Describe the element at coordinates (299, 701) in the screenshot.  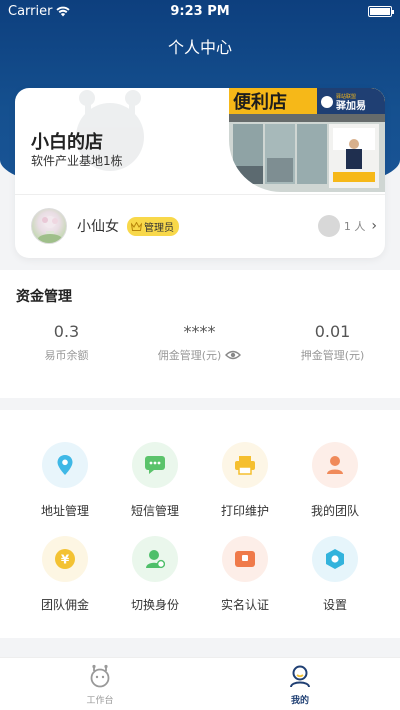
I see `tab-label: 我的` at that location.